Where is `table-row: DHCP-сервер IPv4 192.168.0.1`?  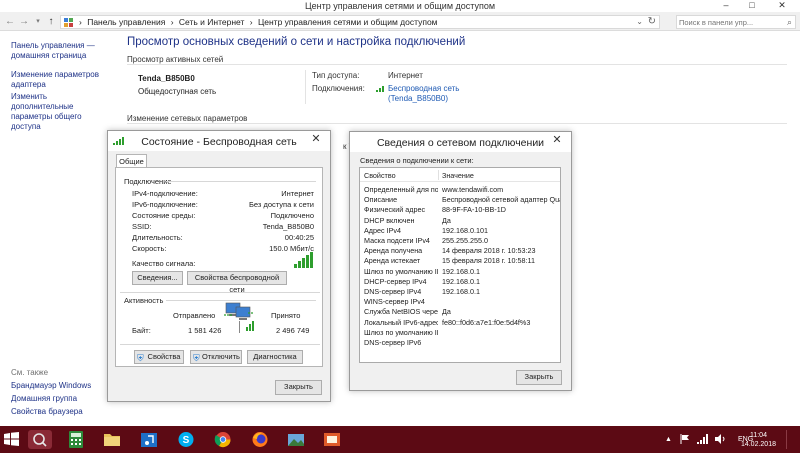 table-row: DHCP-сервер IPv4 192.168.0.1 is located at coordinates (460, 282).